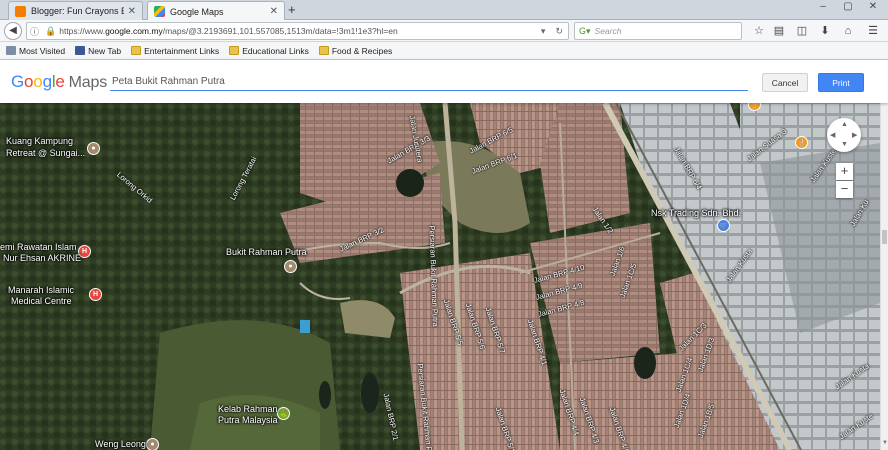 This screenshot has width=888, height=450. I want to click on shop-pin-icon: 🛒, so click(723, 225).